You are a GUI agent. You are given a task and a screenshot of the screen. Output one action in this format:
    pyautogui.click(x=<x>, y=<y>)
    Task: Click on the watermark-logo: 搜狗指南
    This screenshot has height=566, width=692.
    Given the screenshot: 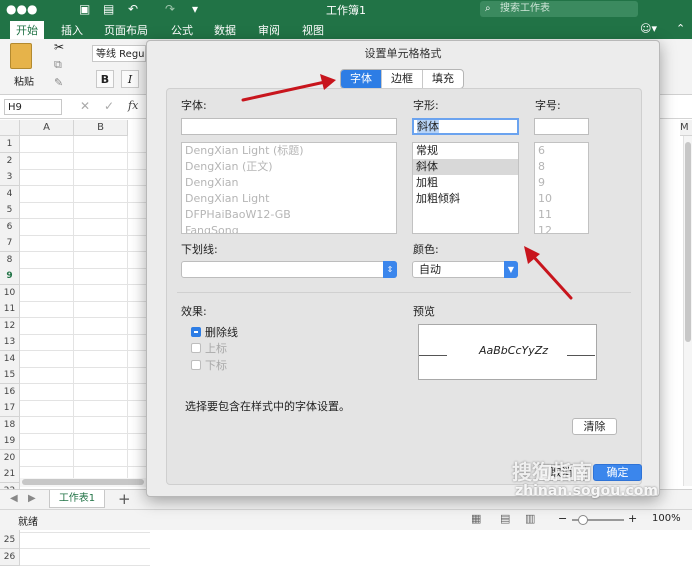 What is the action you would take?
    pyautogui.click(x=552, y=472)
    